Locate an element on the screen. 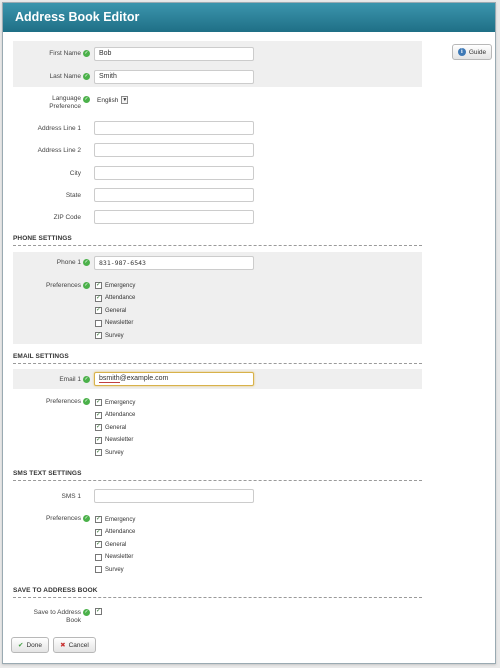 The height and width of the screenshot is (668, 500). phone-section-title: PHONE SETTINGS is located at coordinates (217, 240).